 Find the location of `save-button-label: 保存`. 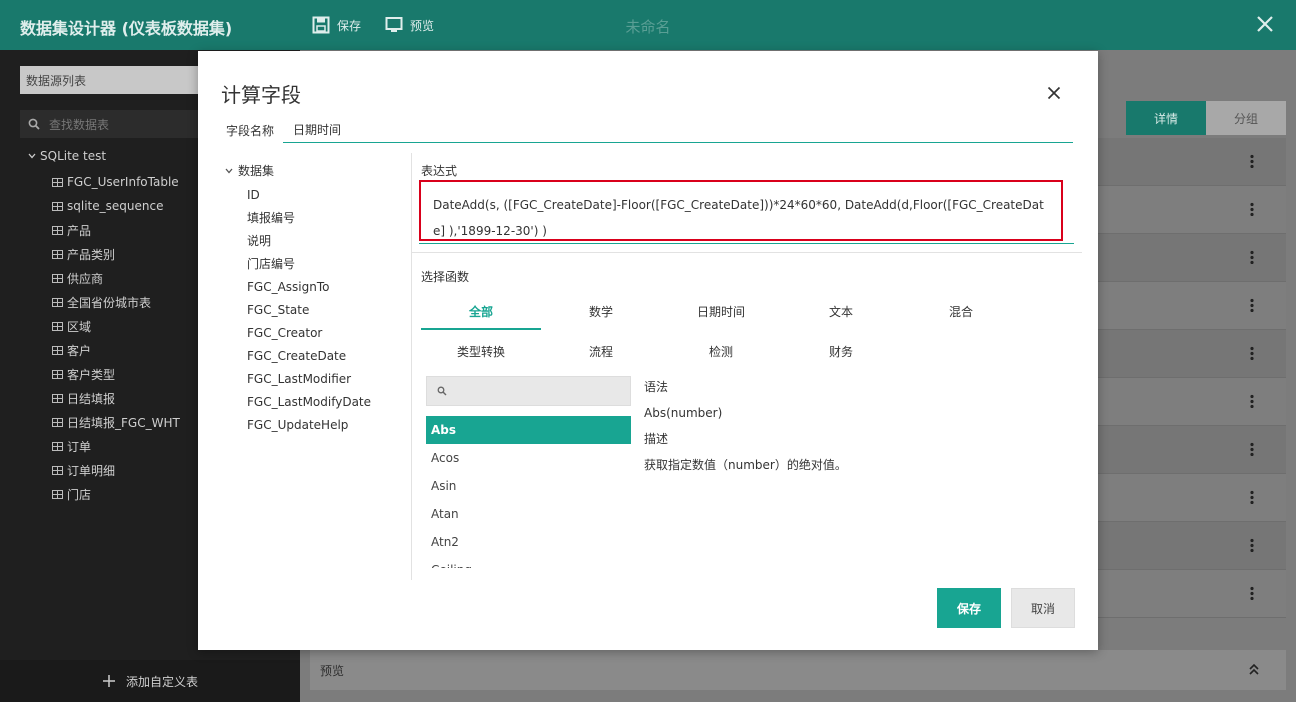

save-button-label: 保存 is located at coordinates (349, 25).